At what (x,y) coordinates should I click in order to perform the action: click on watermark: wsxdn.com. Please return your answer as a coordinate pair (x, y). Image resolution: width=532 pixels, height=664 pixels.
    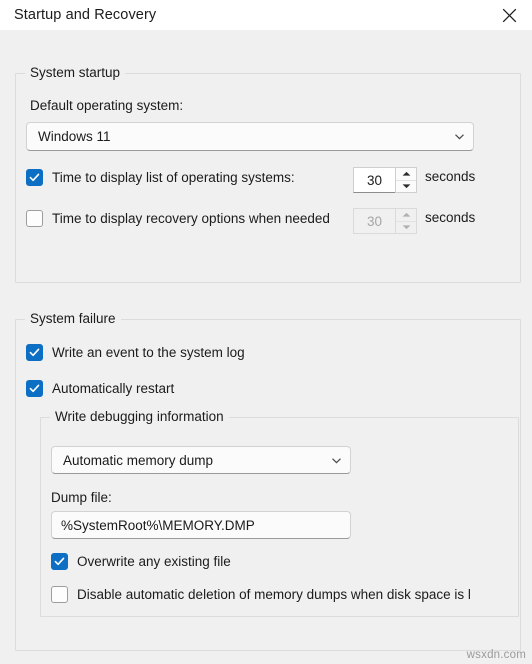
    Looking at the image, I should click on (496, 655).